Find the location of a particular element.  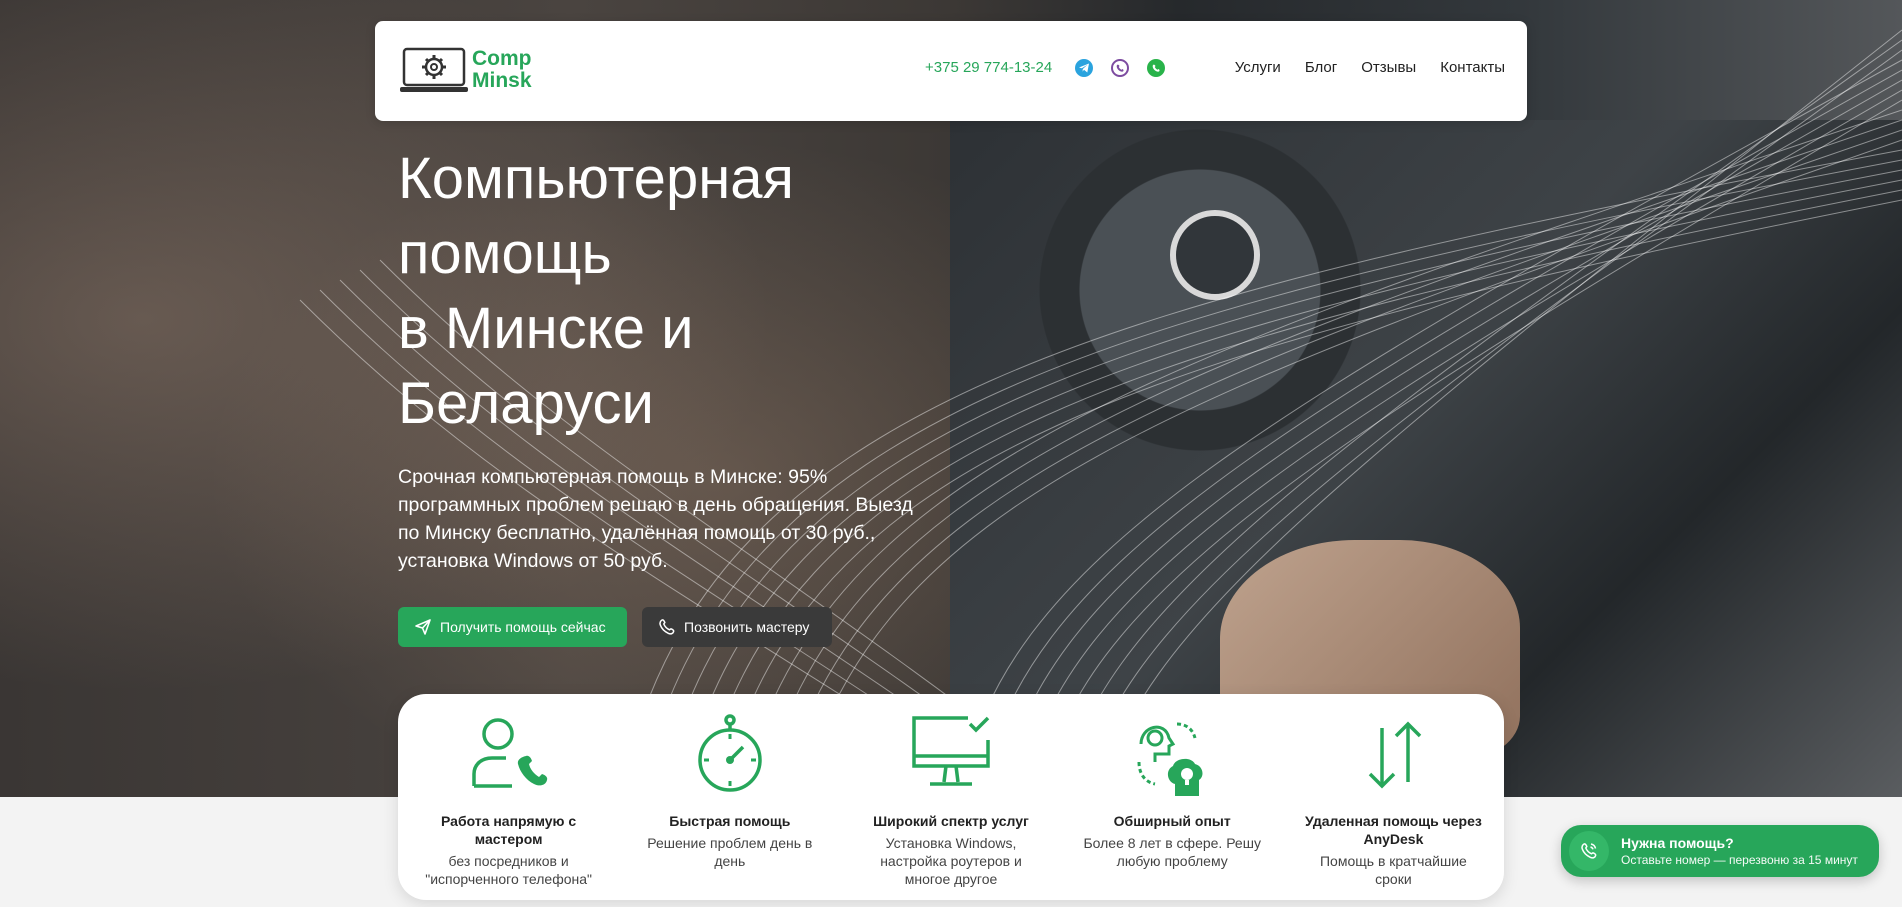

feature-title: Удаленная помощь через AnyDesk is located at coordinates (1393, 830).